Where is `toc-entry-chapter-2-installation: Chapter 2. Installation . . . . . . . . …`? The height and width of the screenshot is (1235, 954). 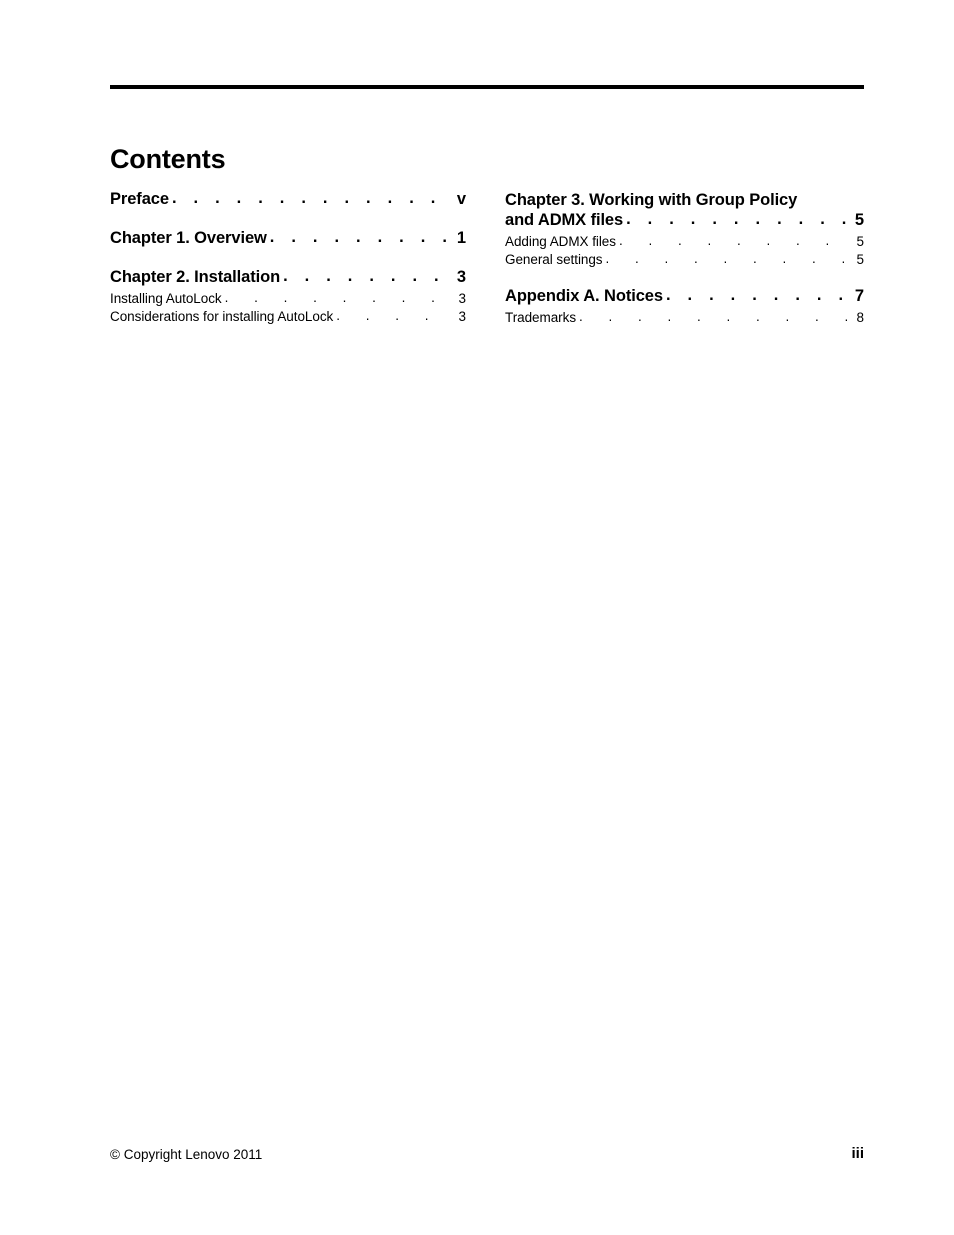 toc-entry-chapter-2-installation: Chapter 2. Installation . . . . . . . . … is located at coordinates (288, 277).